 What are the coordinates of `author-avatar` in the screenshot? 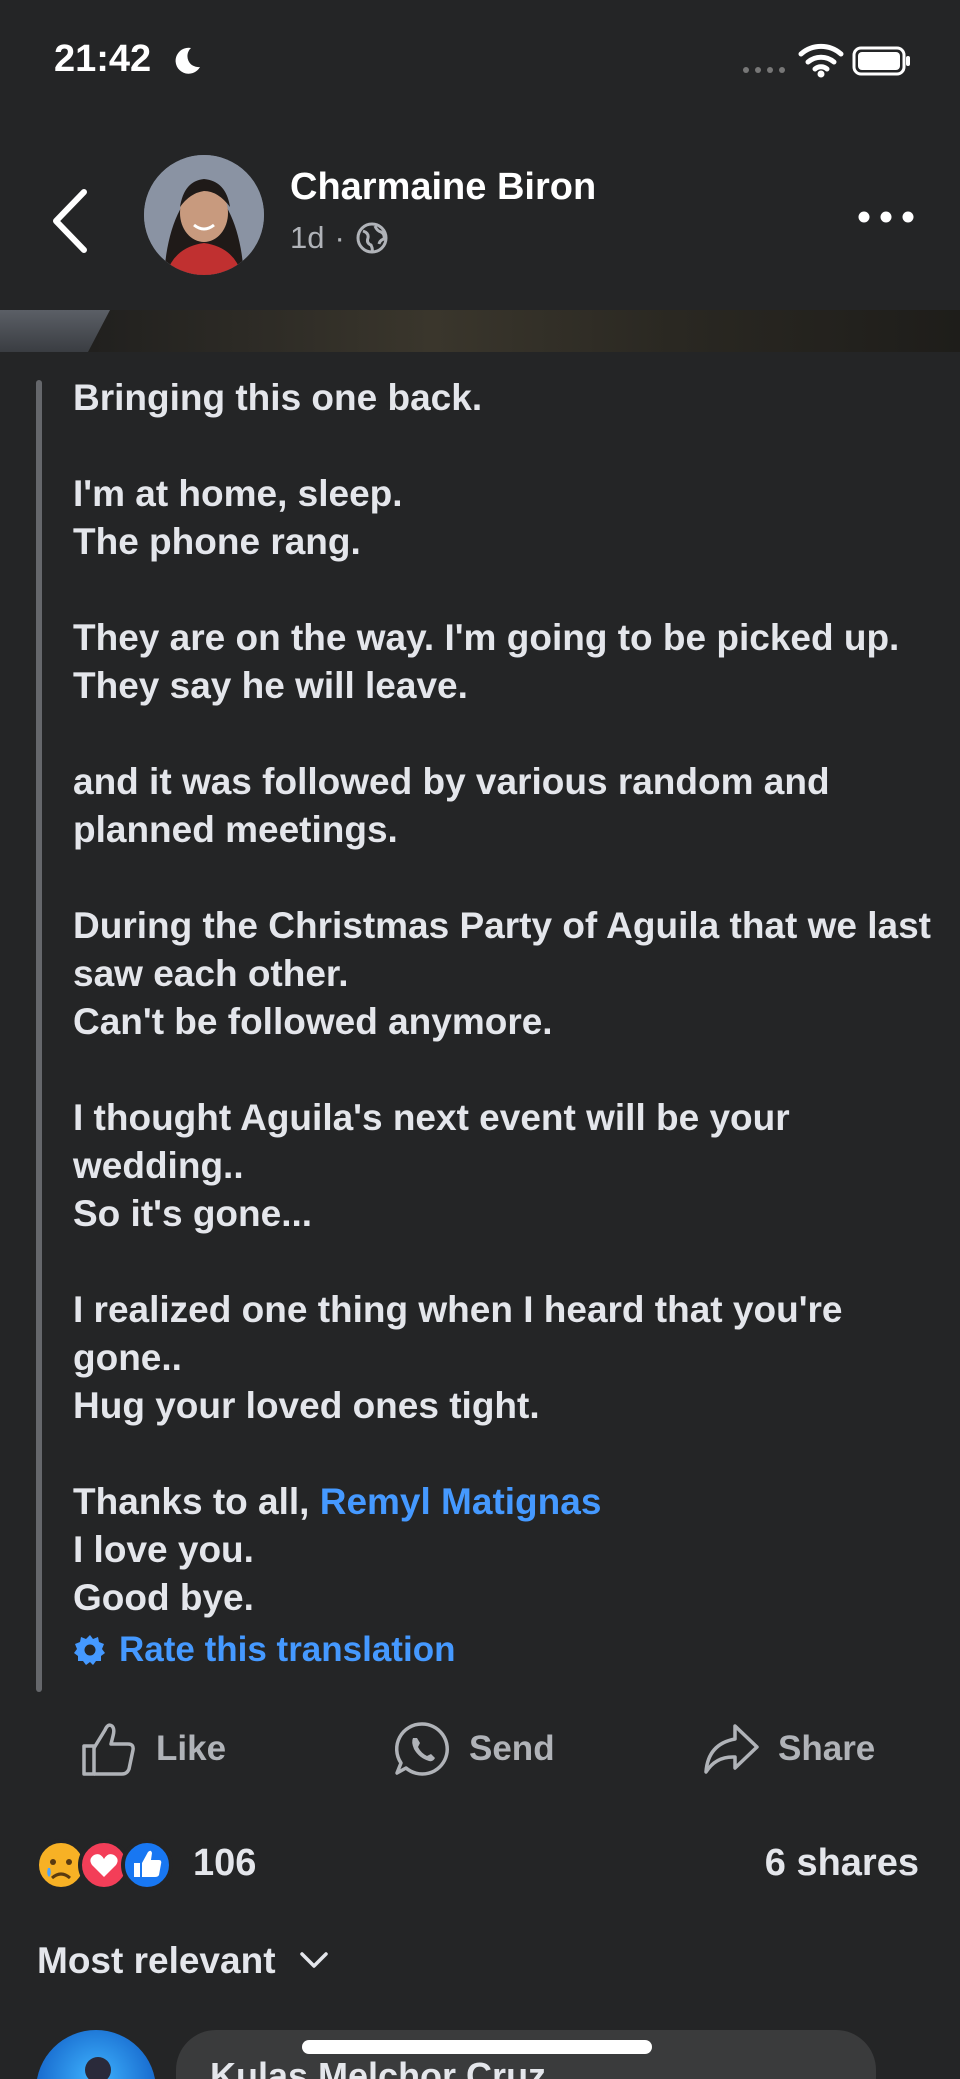 It's located at (204, 215).